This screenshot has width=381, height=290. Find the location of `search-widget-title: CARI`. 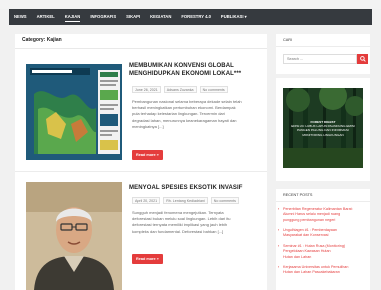

search-widget-title: CARI is located at coordinates (288, 40).